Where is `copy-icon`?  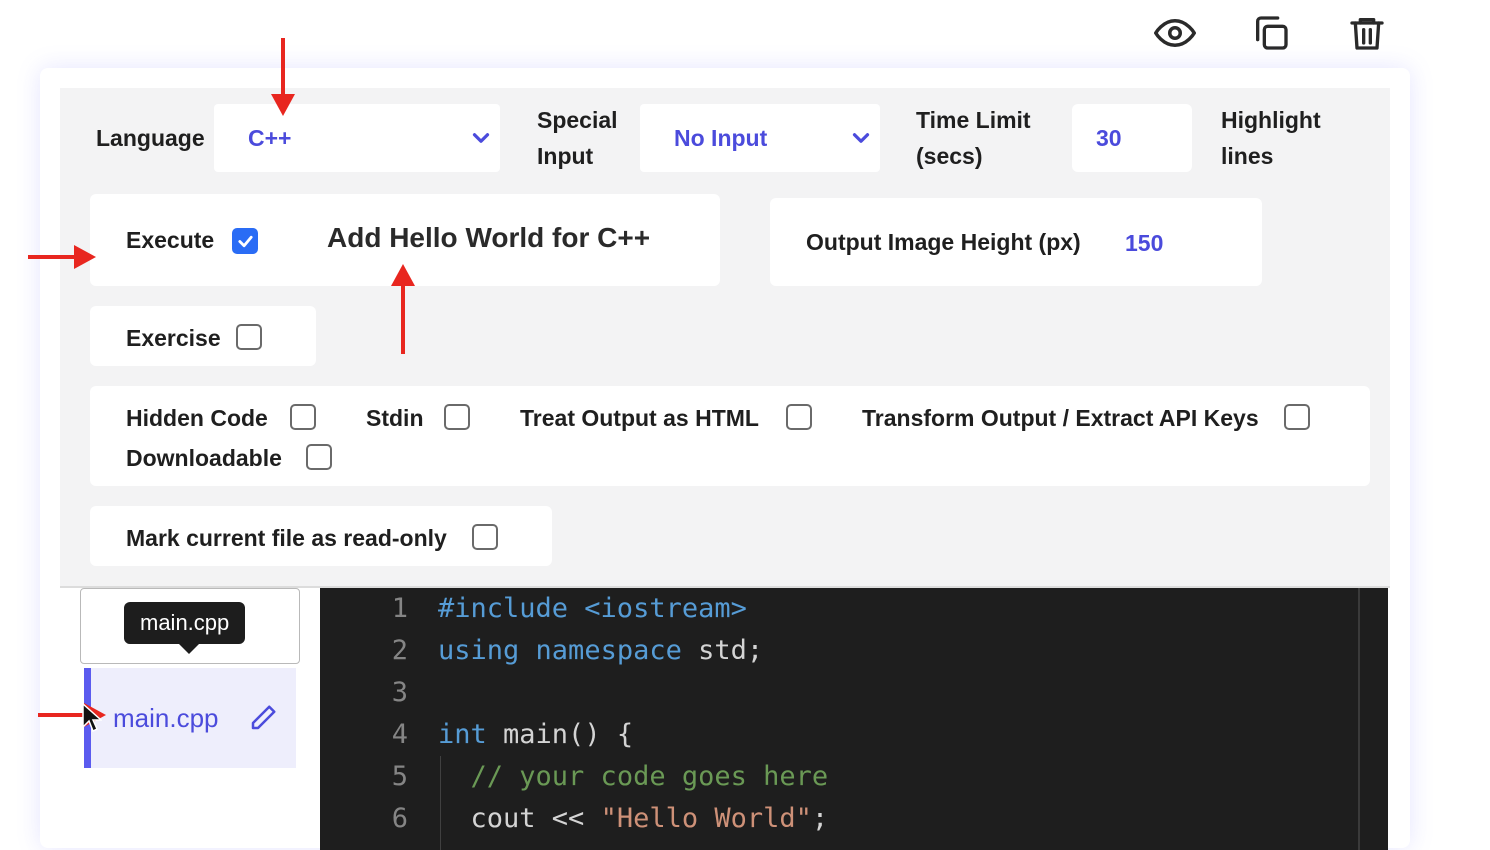
copy-icon is located at coordinates (1271, 33).